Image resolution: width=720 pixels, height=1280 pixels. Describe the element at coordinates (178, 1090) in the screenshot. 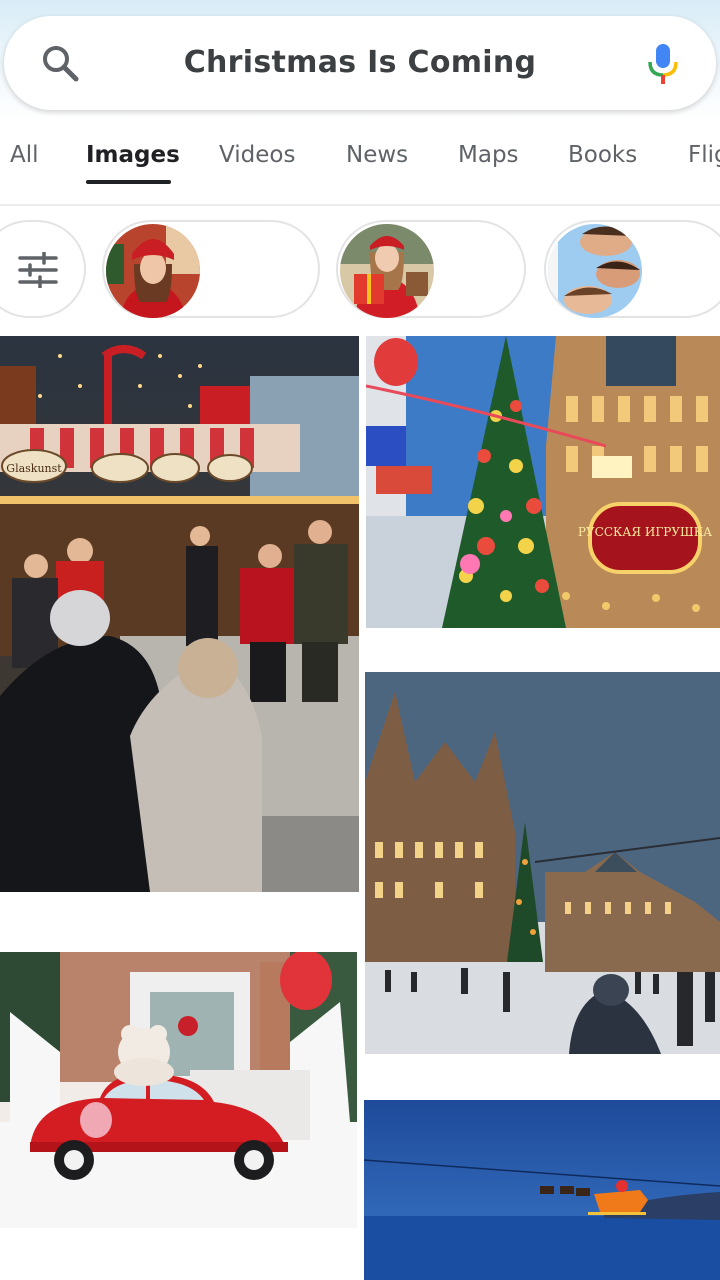

I see `image-result-red-car` at that location.